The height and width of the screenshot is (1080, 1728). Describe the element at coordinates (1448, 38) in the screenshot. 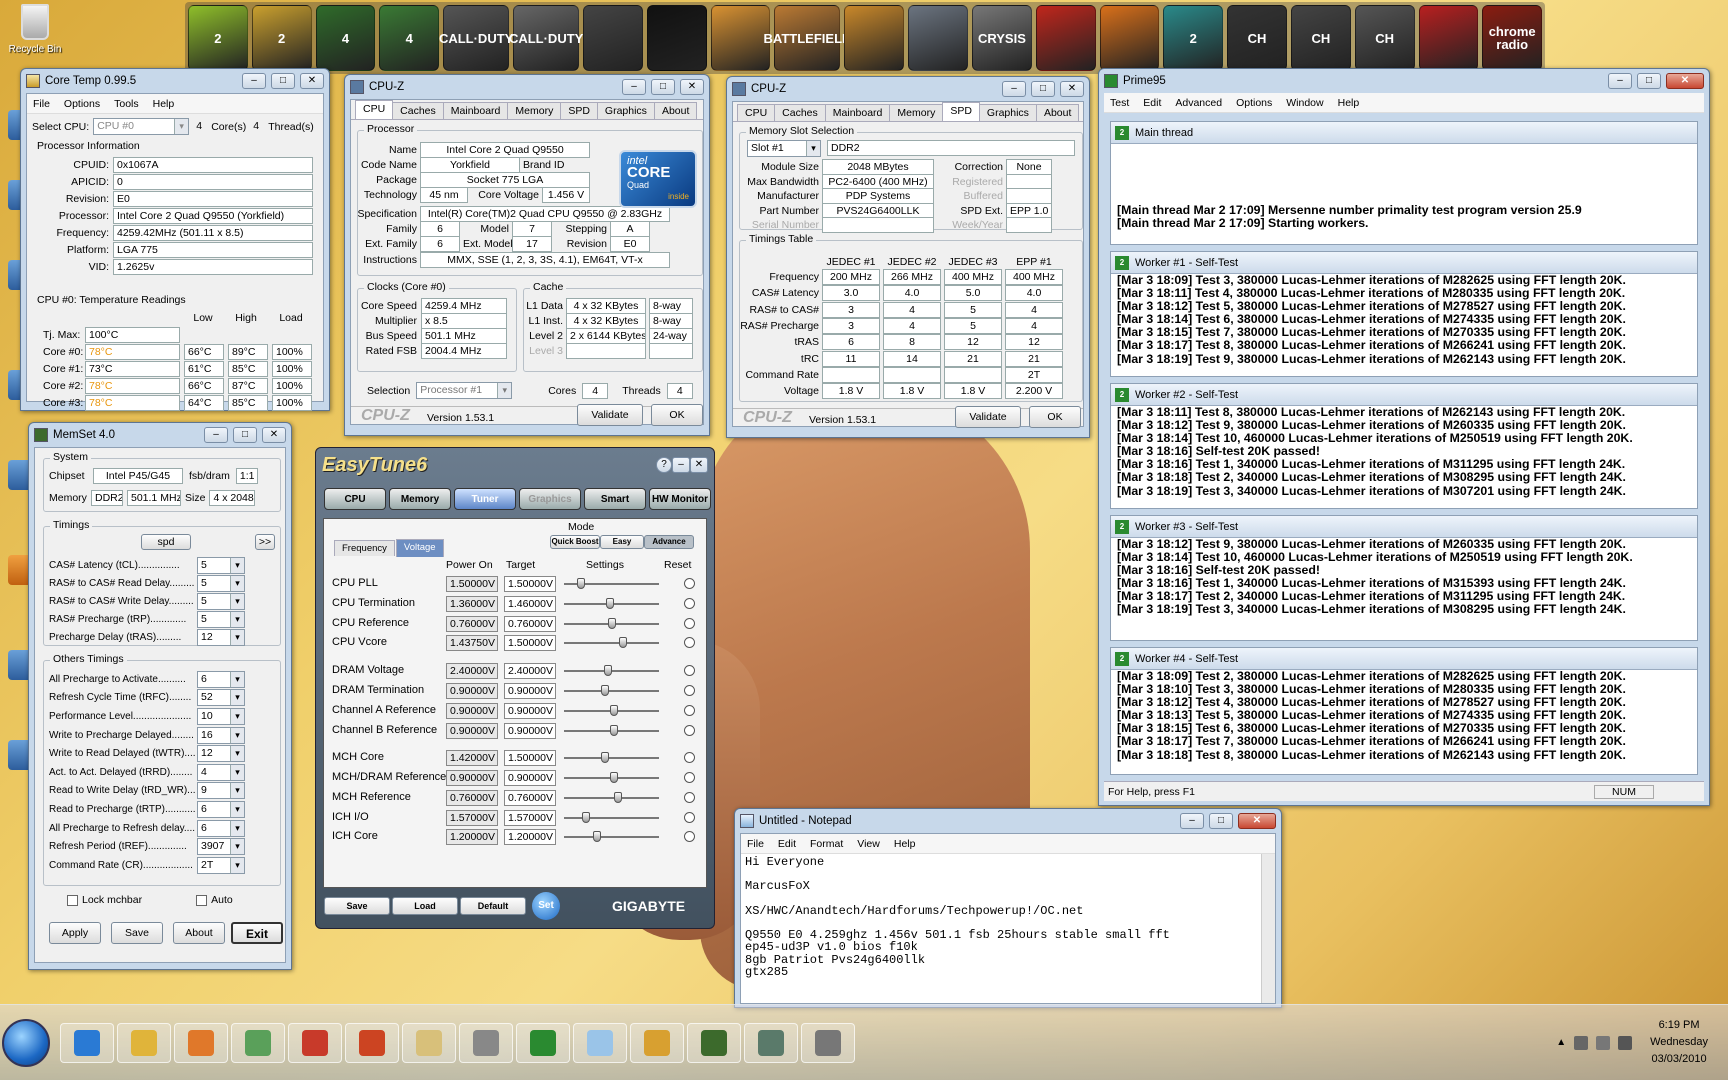

I see `zombie-icon` at that location.